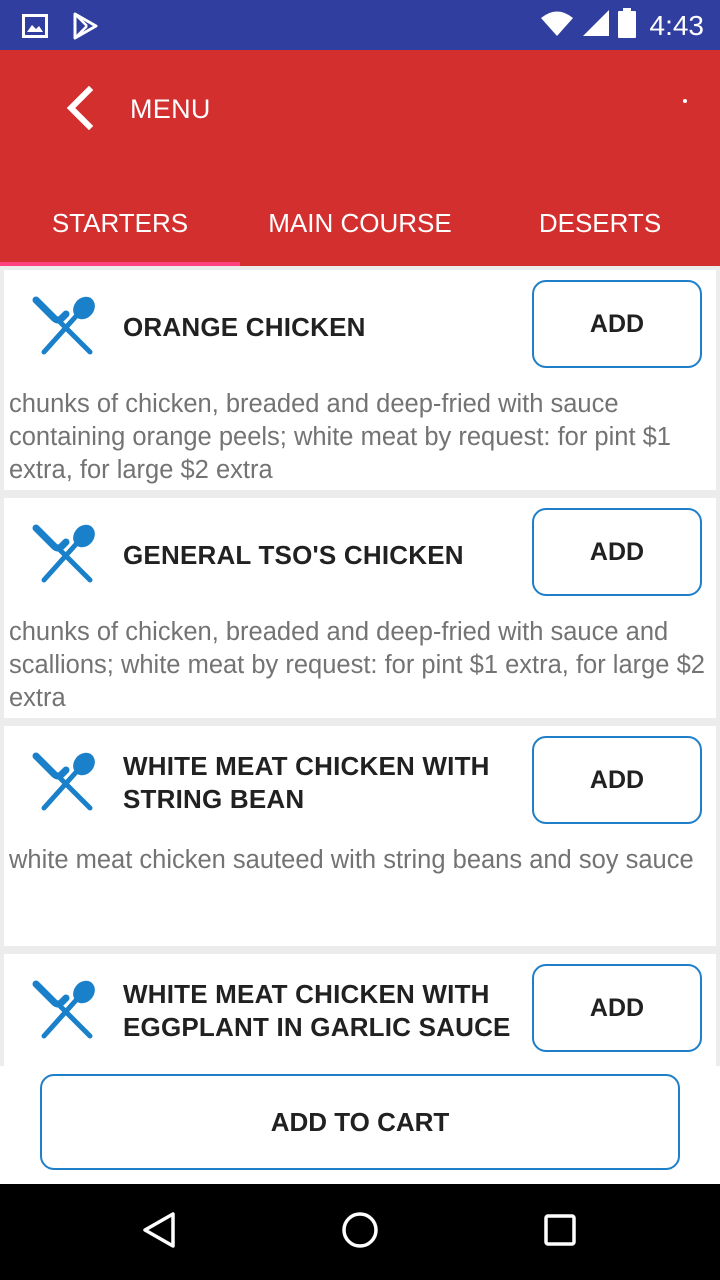 This screenshot has height=1280, width=720. I want to click on page-title: MENU, so click(170, 109).